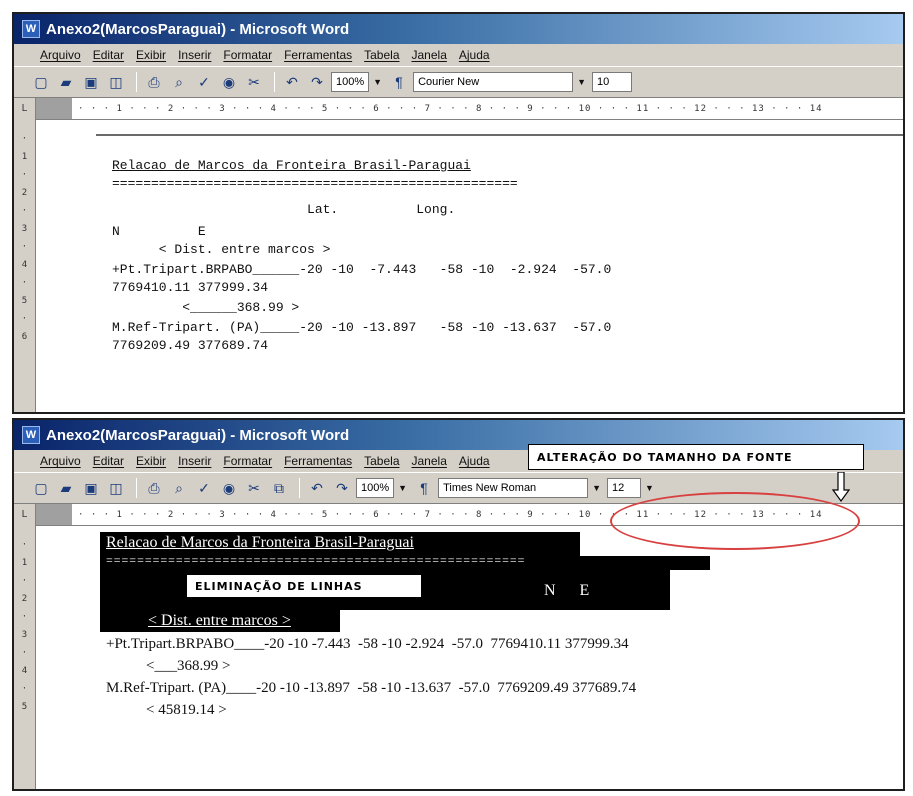 This screenshot has width=913, height=796. Describe the element at coordinates (54, 514) in the screenshot. I see `ruler-margin` at that location.